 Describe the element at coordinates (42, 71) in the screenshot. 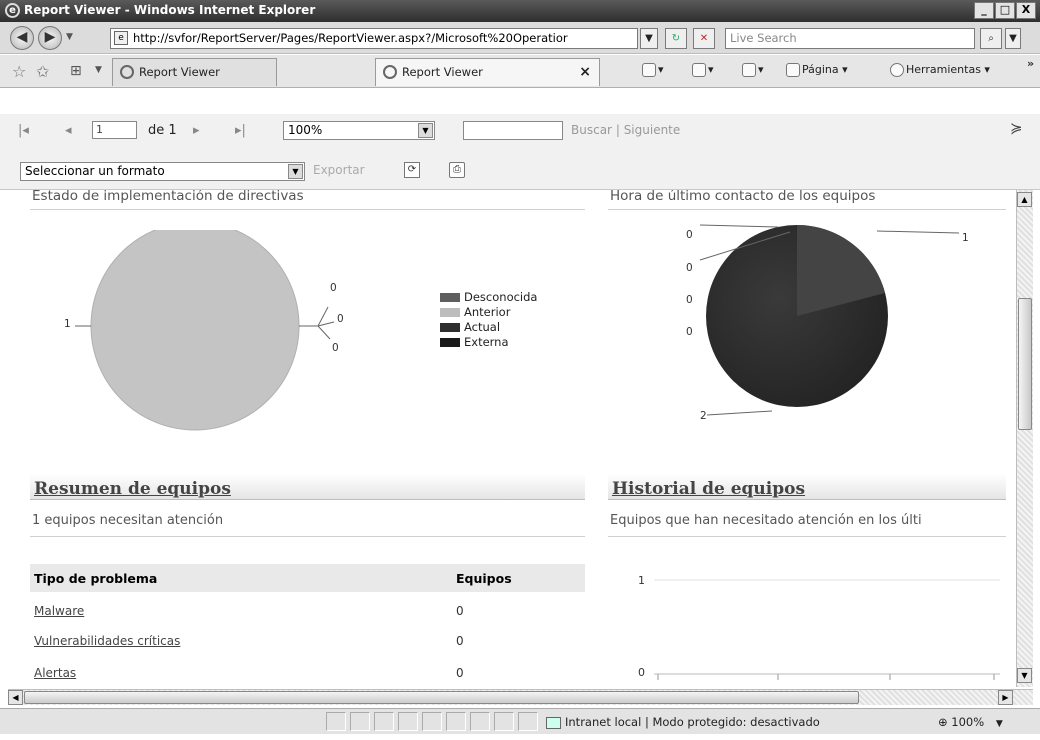

I see `add-favorites-icon: ✩` at that location.